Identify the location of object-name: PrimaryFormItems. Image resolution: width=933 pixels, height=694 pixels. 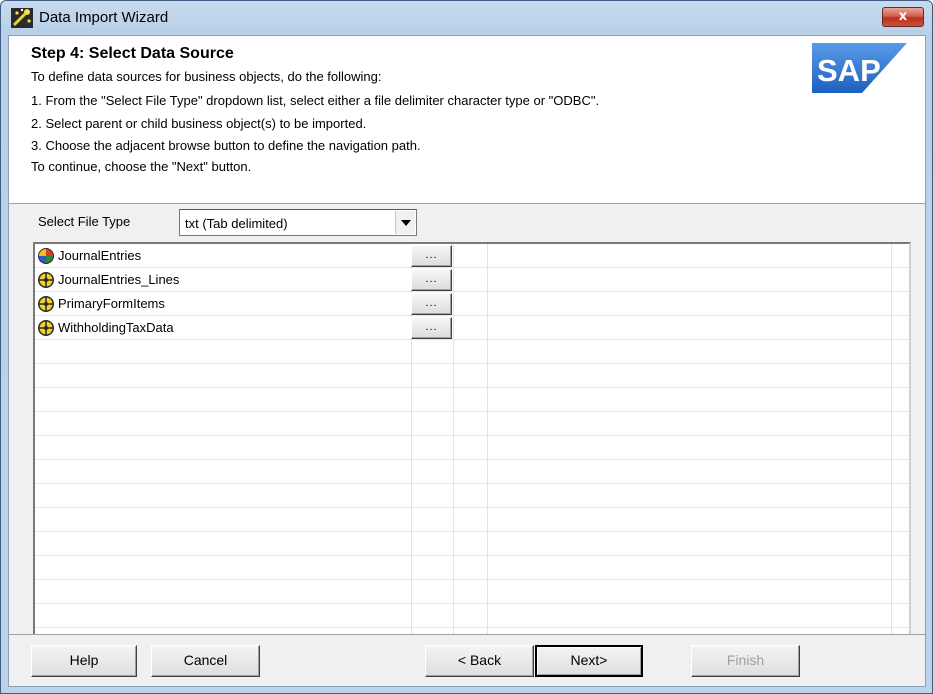
(111, 303).